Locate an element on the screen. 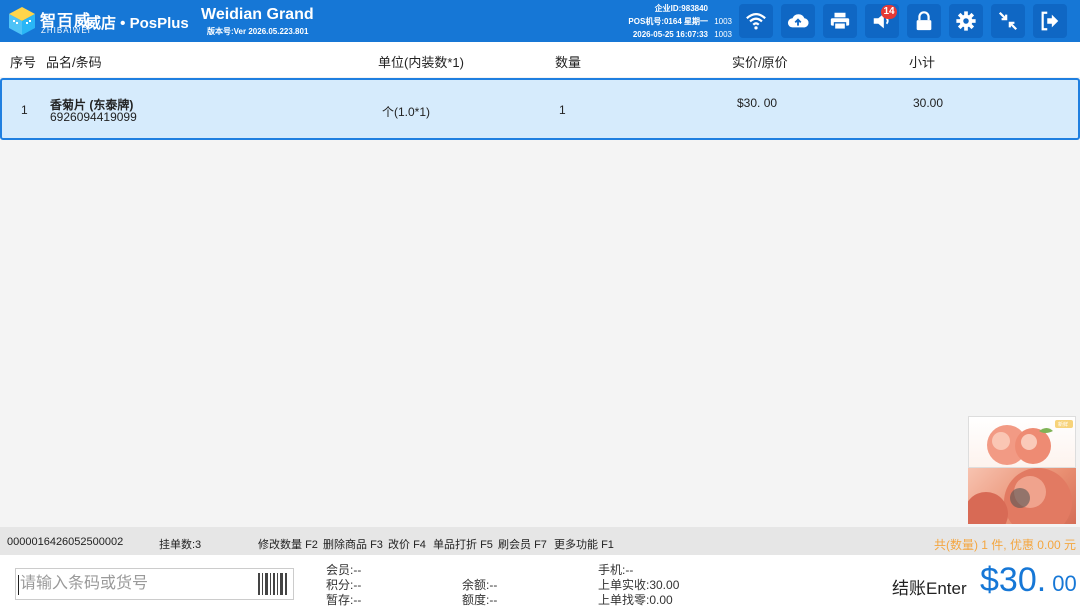 Image resolution: width=1080 pixels, height=610 pixels. notification-badge: 14 is located at coordinates (889, 12).